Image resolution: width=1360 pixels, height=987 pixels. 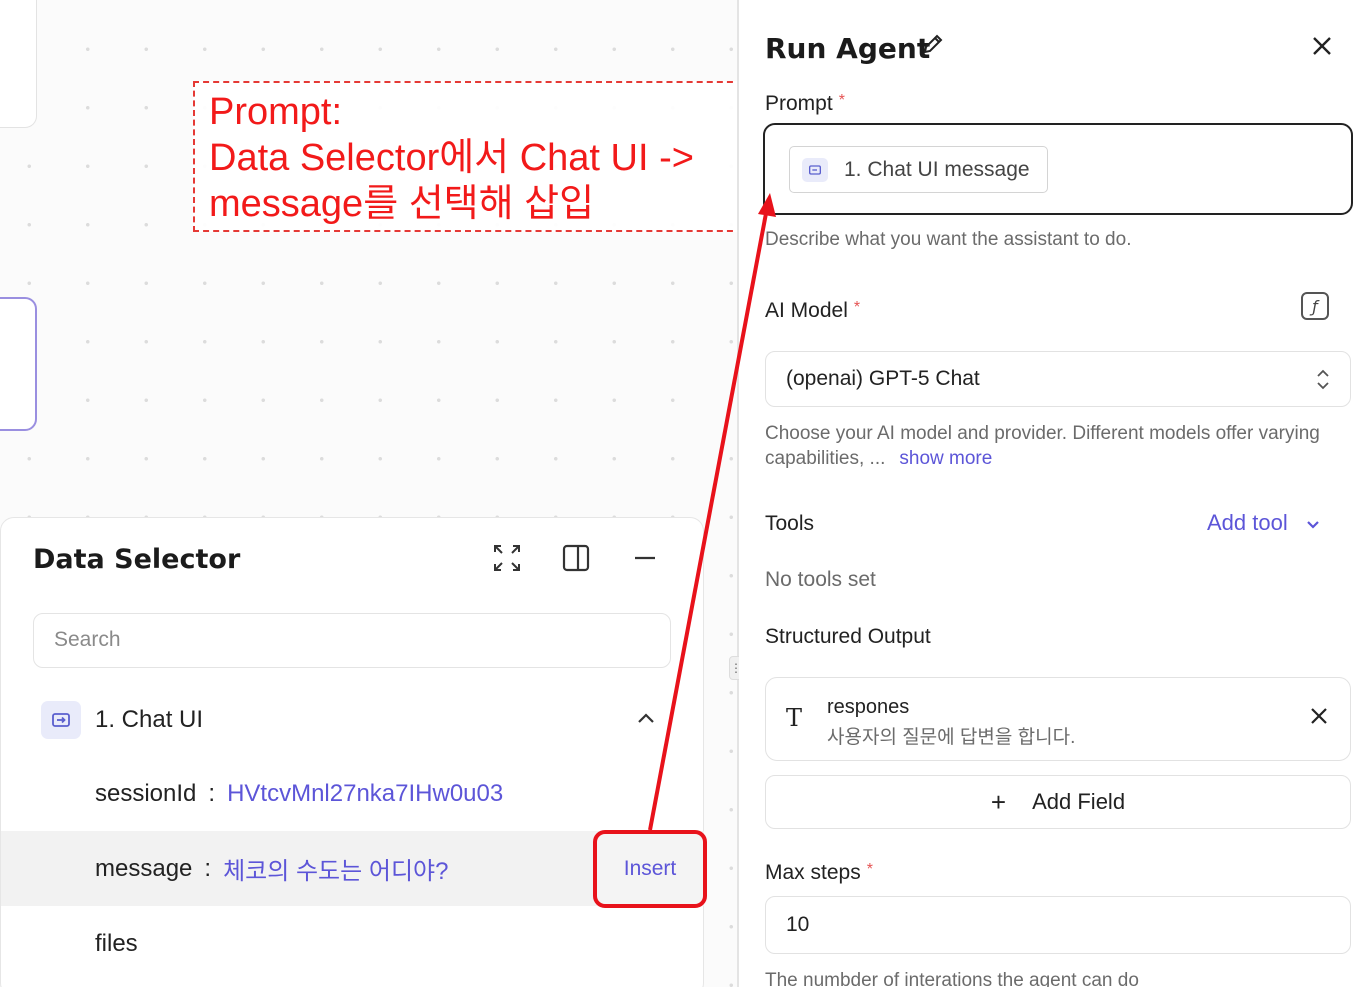 What do you see at coordinates (883, 378) in the screenshot?
I see `ai-model-value: (openai) GPT-5 Chat` at bounding box center [883, 378].